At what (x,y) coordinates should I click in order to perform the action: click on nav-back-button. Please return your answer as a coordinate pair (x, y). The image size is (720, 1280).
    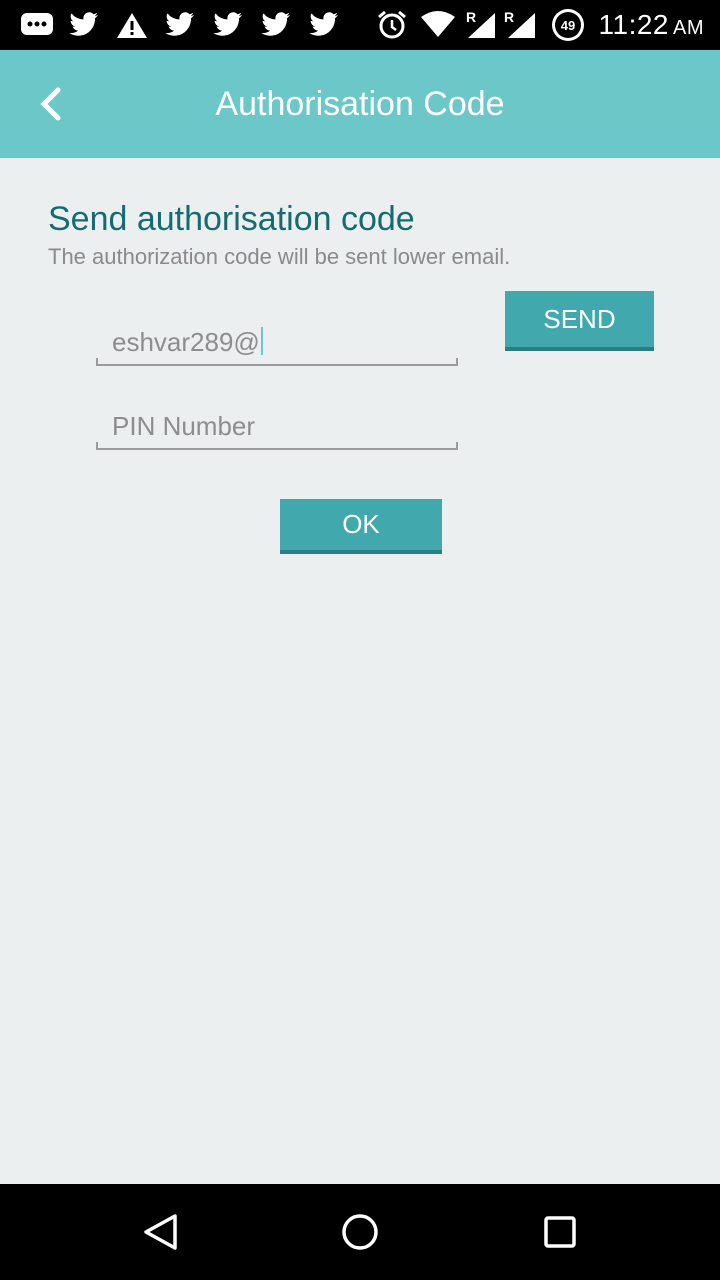
    Looking at the image, I should click on (160, 1232).